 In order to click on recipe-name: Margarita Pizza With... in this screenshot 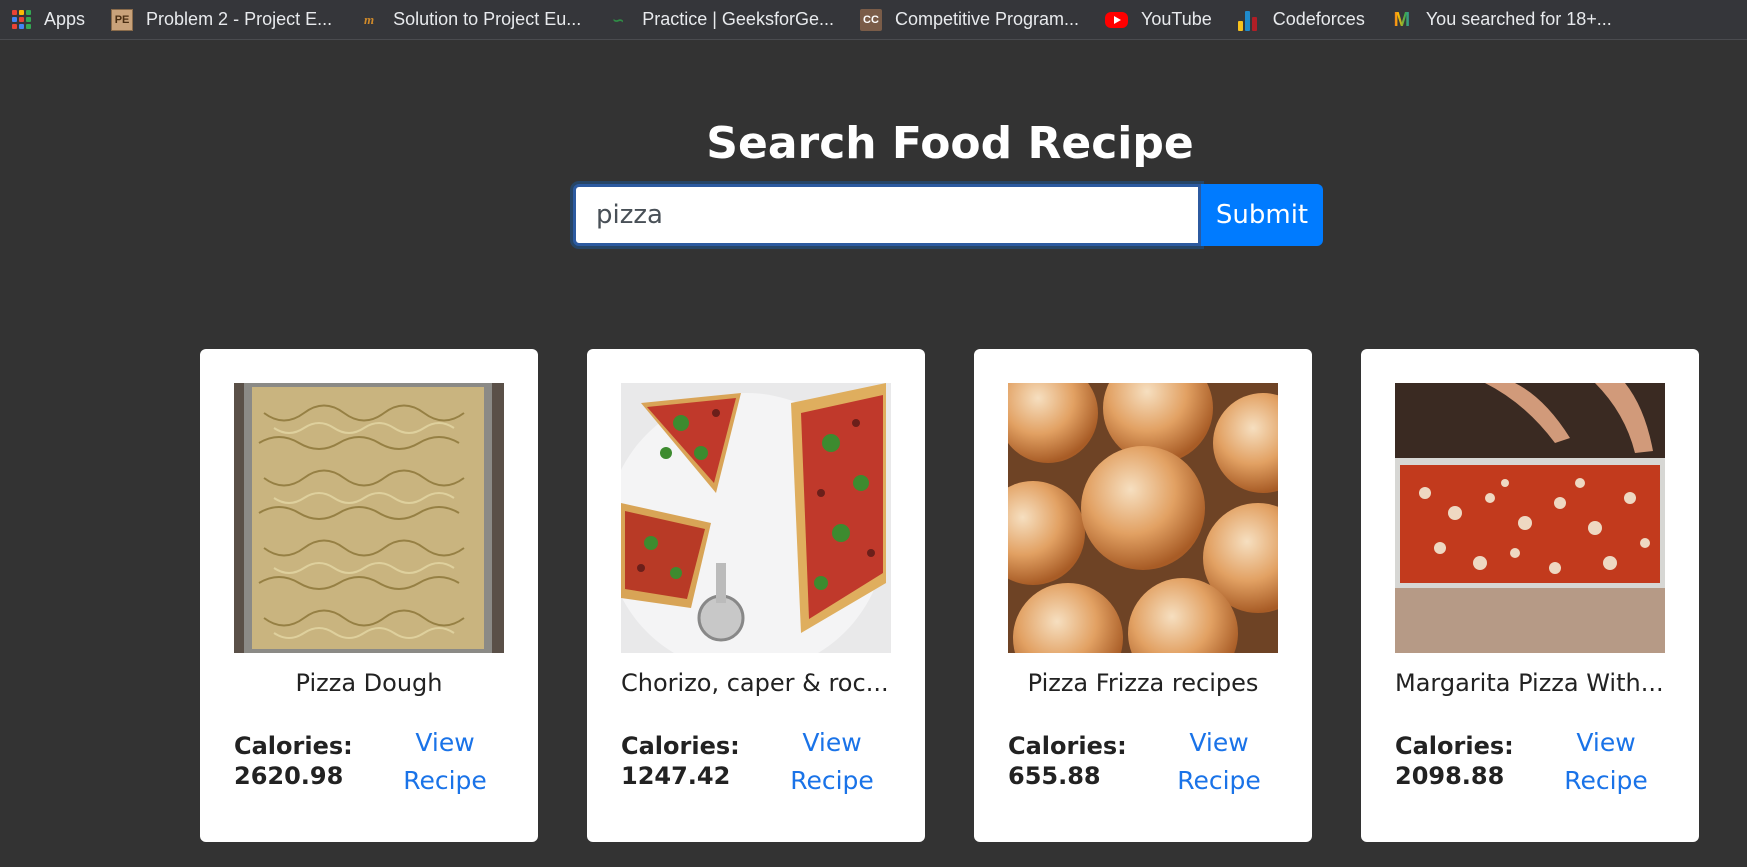, I will do `click(1529, 683)`.